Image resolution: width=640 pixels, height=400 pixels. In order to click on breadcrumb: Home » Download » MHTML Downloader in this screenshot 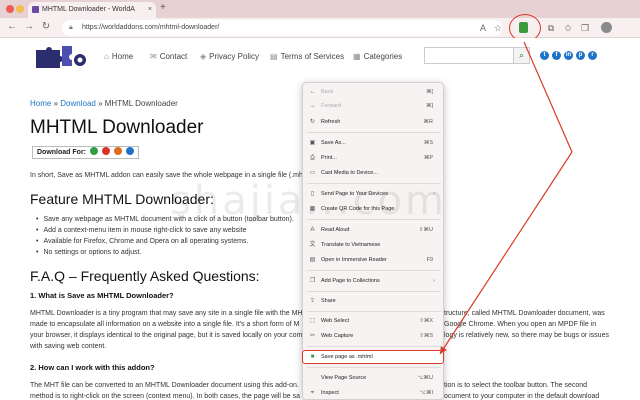, I will do `click(104, 103)`.